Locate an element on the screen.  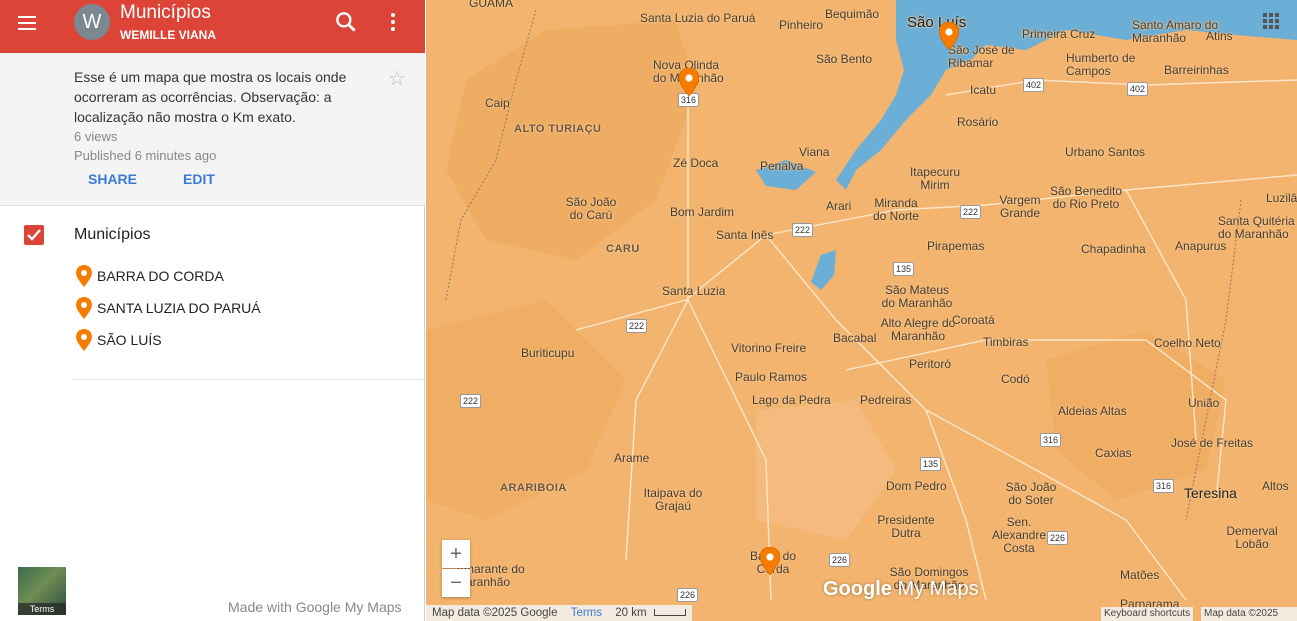
zoom-in-button: + is located at coordinates (456, 554).